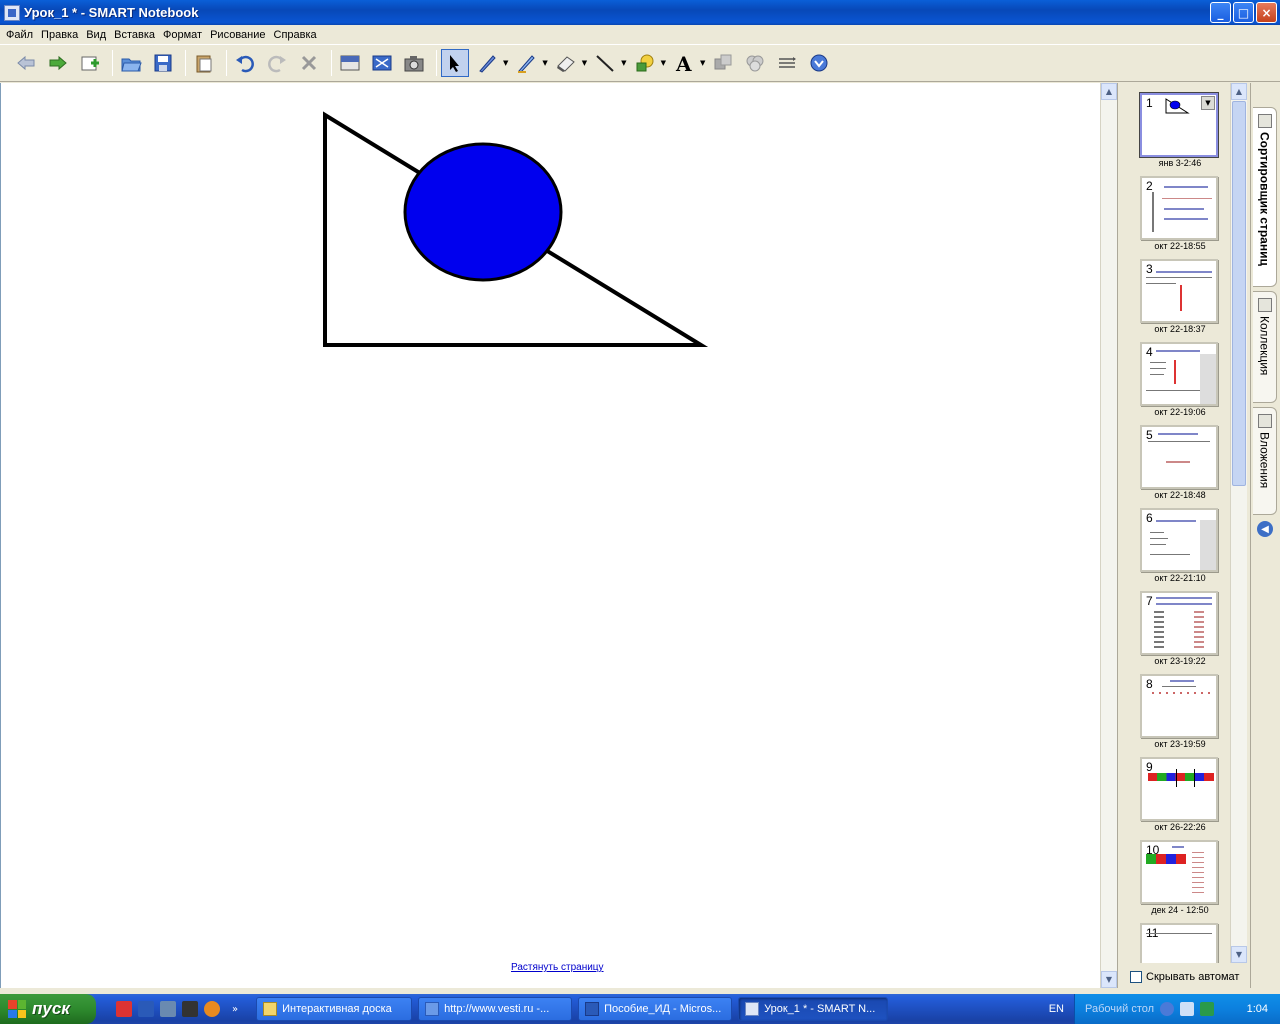 The height and width of the screenshot is (1024, 1280). I want to click on page-thumbnail: 5 окт 22-18:48, so click(1180, 465).